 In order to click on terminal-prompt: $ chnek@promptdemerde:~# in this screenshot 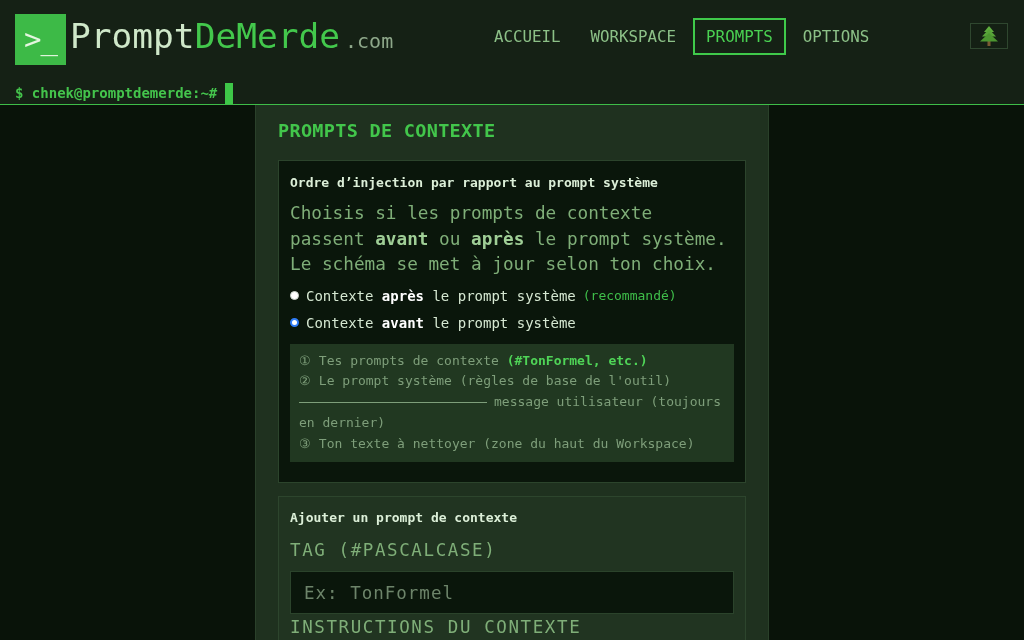, I will do `click(116, 93)`.